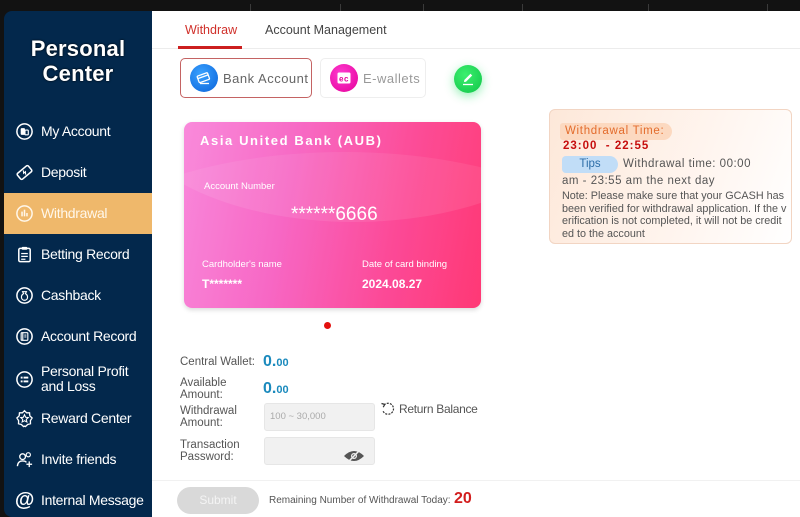 The image size is (800, 517). I want to click on central-wallet-label: Central Wallet:, so click(217, 362).